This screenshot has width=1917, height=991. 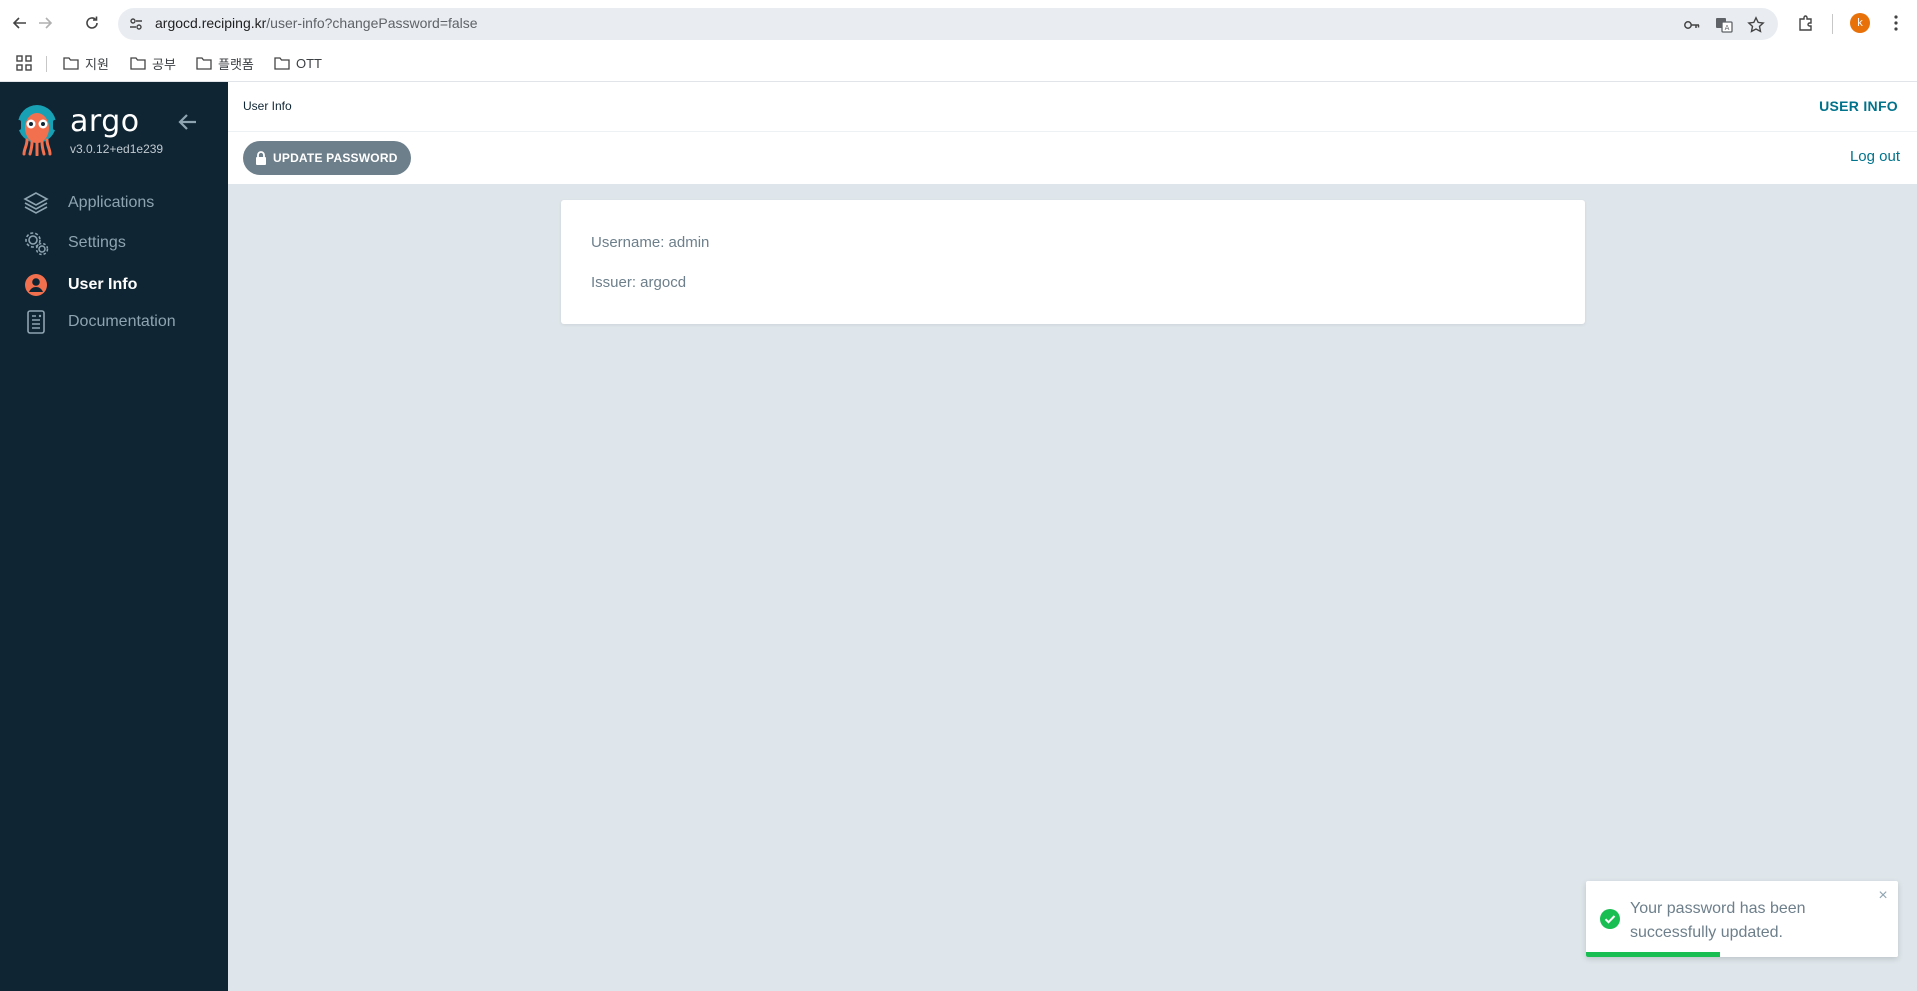 I want to click on bookmark-folder: 지원, so click(x=86, y=63).